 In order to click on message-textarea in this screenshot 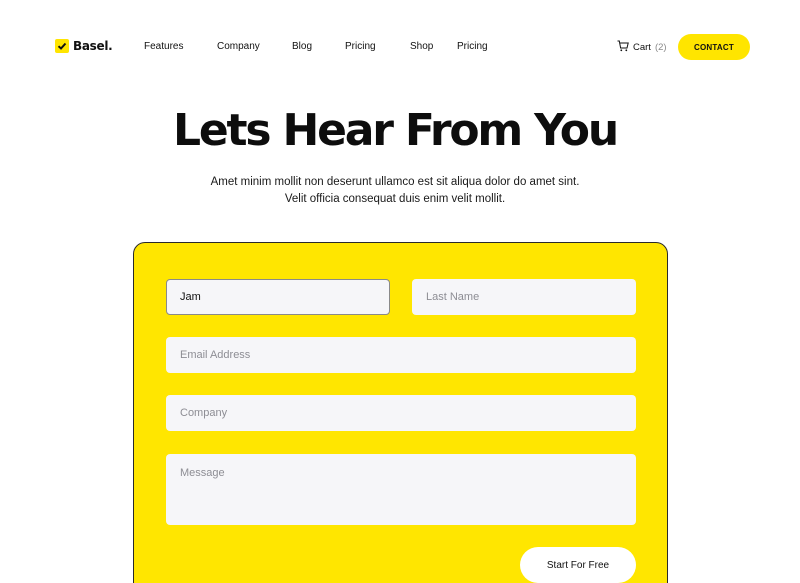, I will do `click(401, 489)`.